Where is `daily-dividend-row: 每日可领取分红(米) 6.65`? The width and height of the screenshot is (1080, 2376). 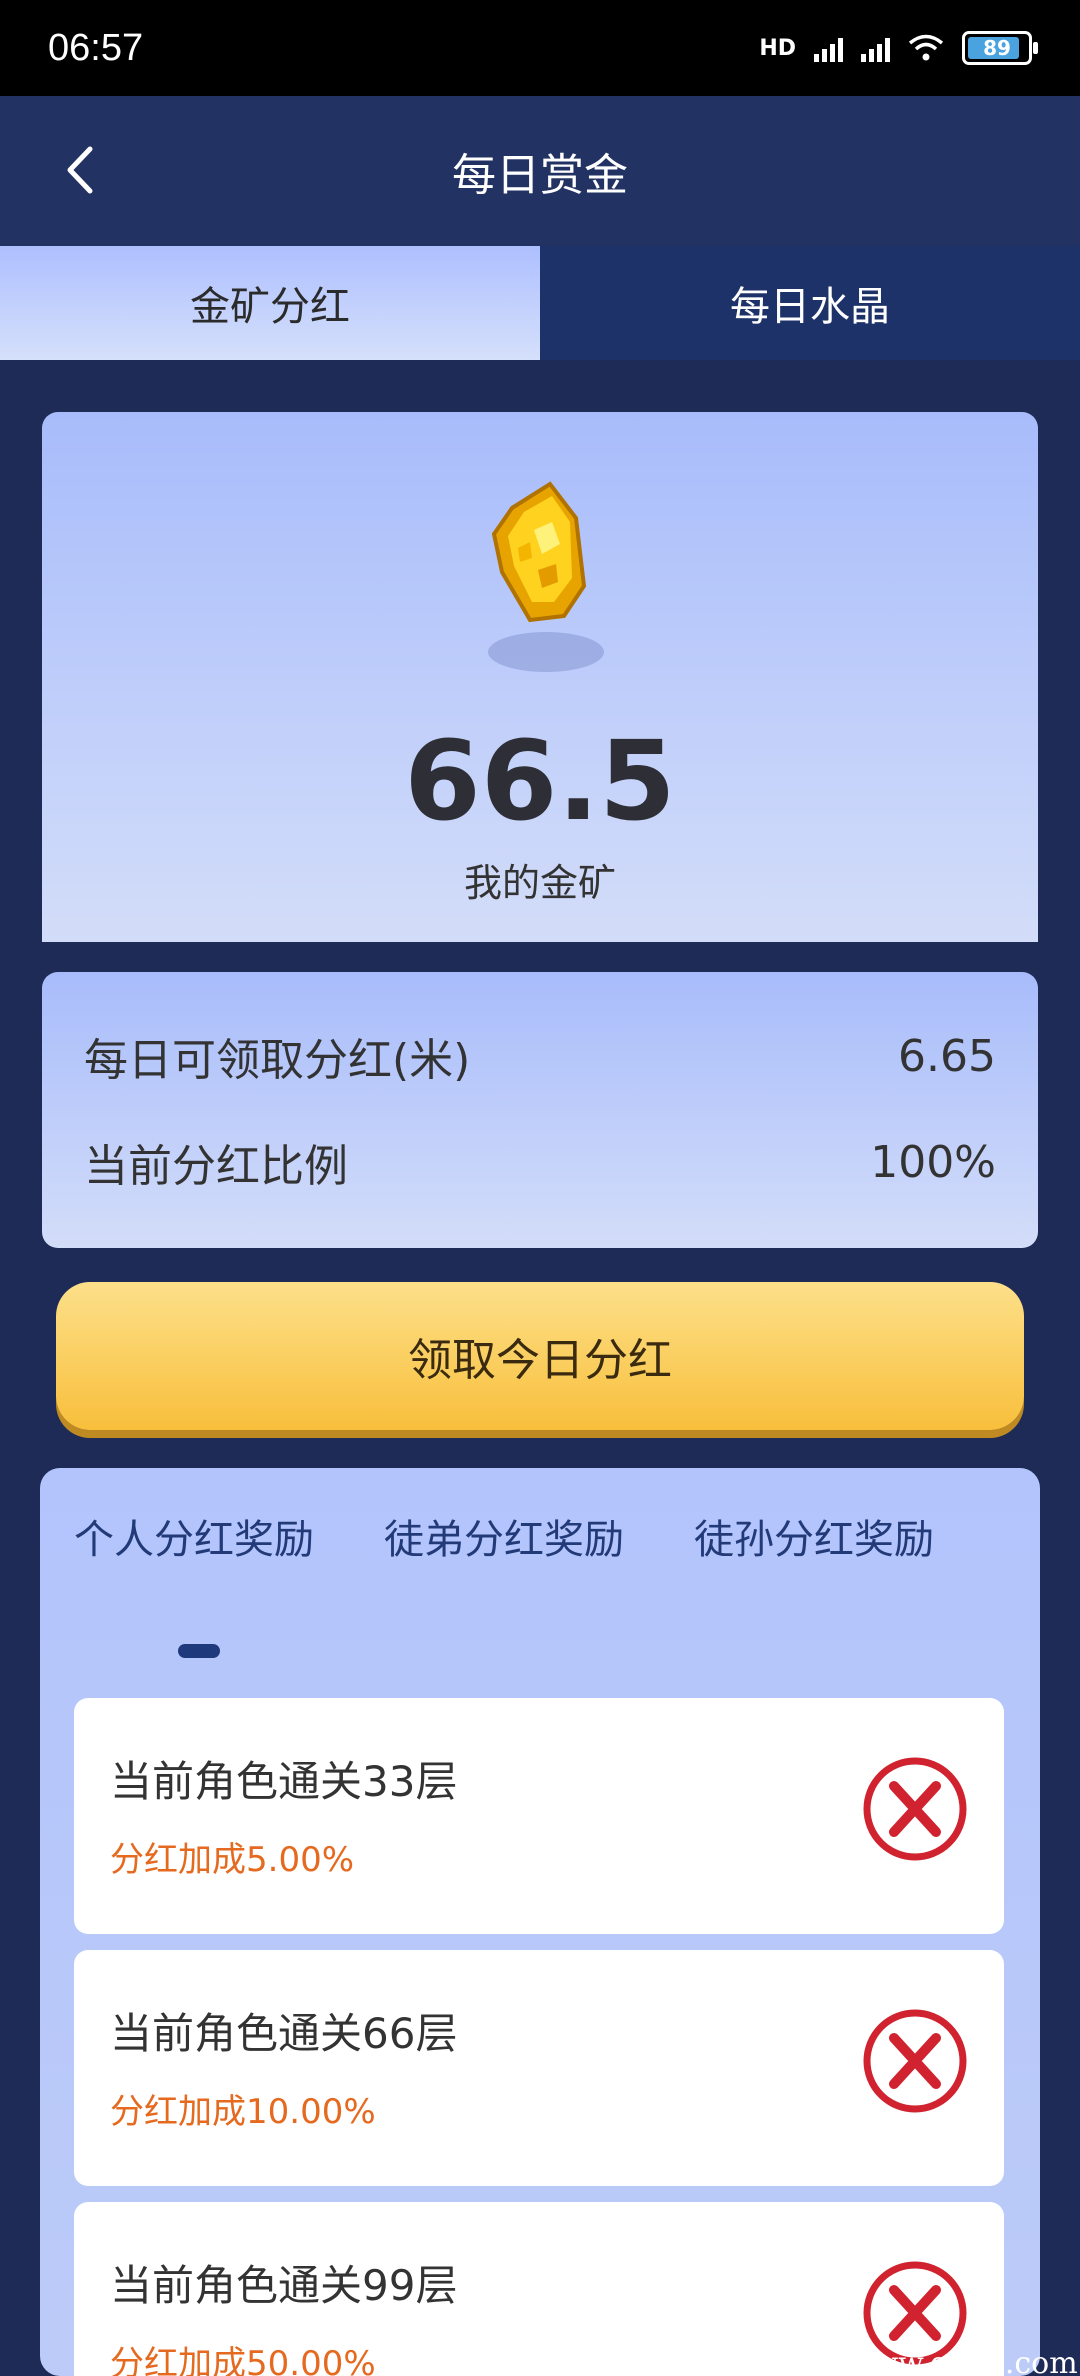
daily-dividend-row: 每日可领取分红(米) 6.65 is located at coordinates (540, 1056).